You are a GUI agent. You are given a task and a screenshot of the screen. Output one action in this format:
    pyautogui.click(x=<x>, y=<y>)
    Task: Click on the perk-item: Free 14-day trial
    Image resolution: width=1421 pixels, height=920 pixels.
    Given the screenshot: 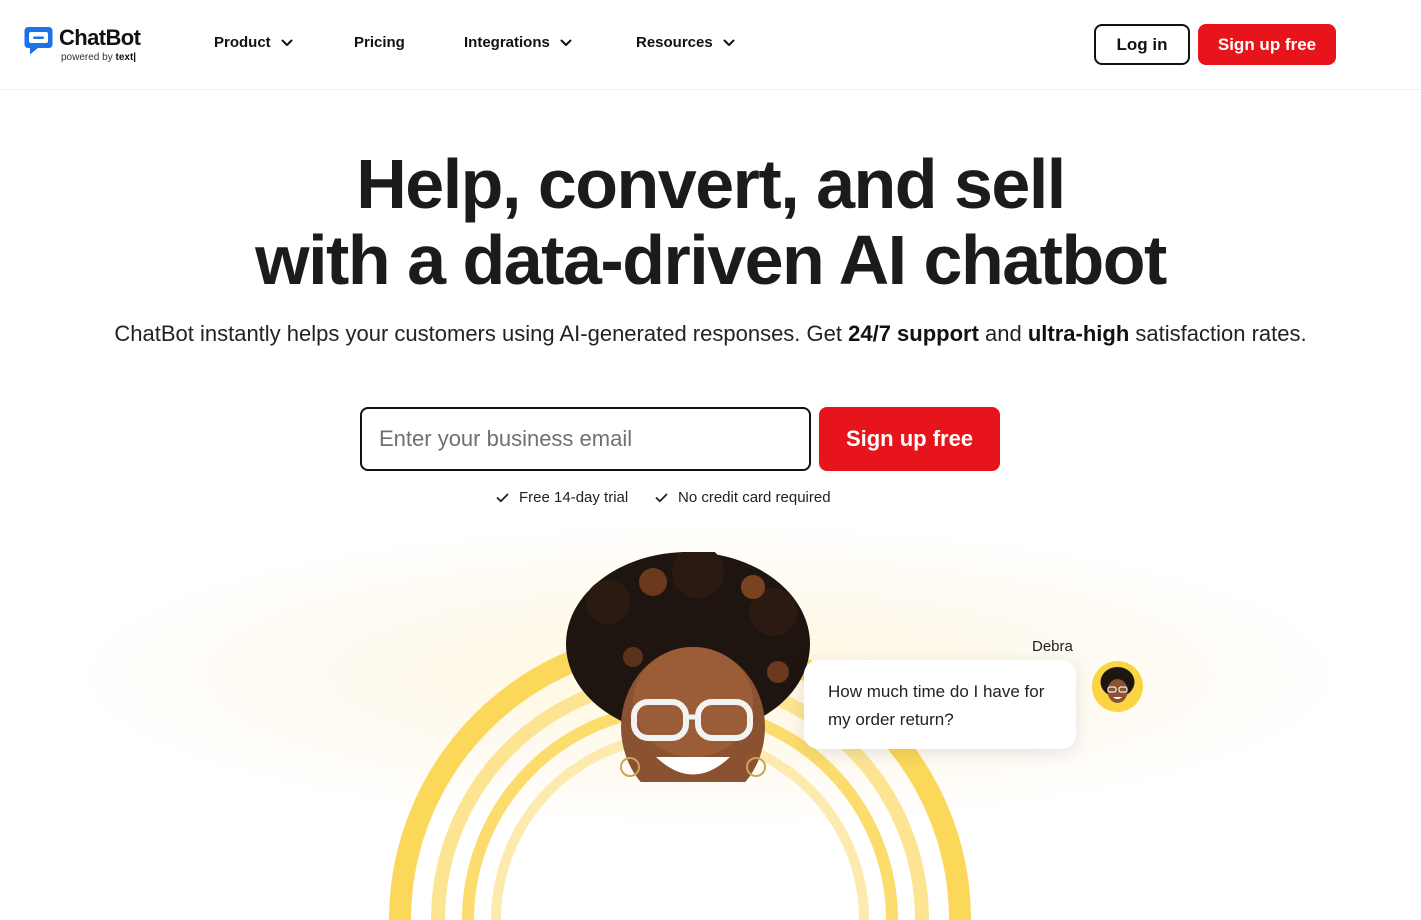 What is the action you would take?
    pyautogui.click(x=562, y=497)
    